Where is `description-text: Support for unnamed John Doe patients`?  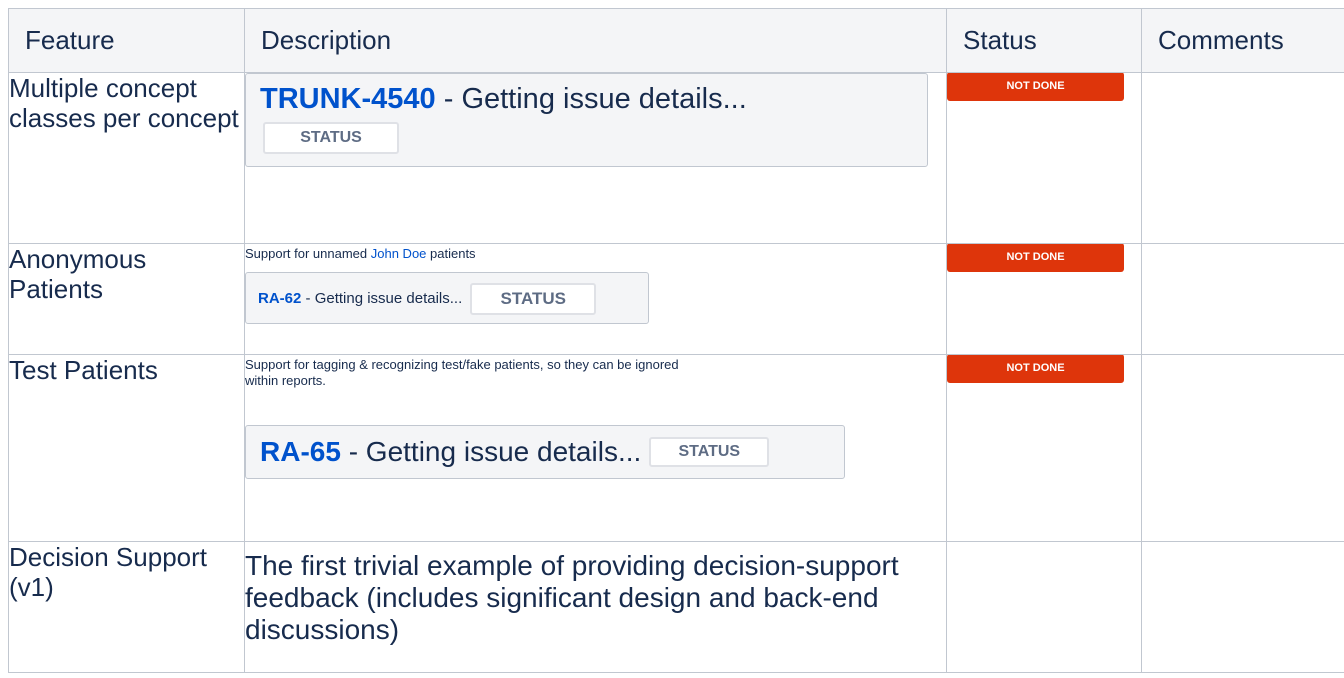
description-text: Support for unnamed John Doe patients is located at coordinates (595, 254).